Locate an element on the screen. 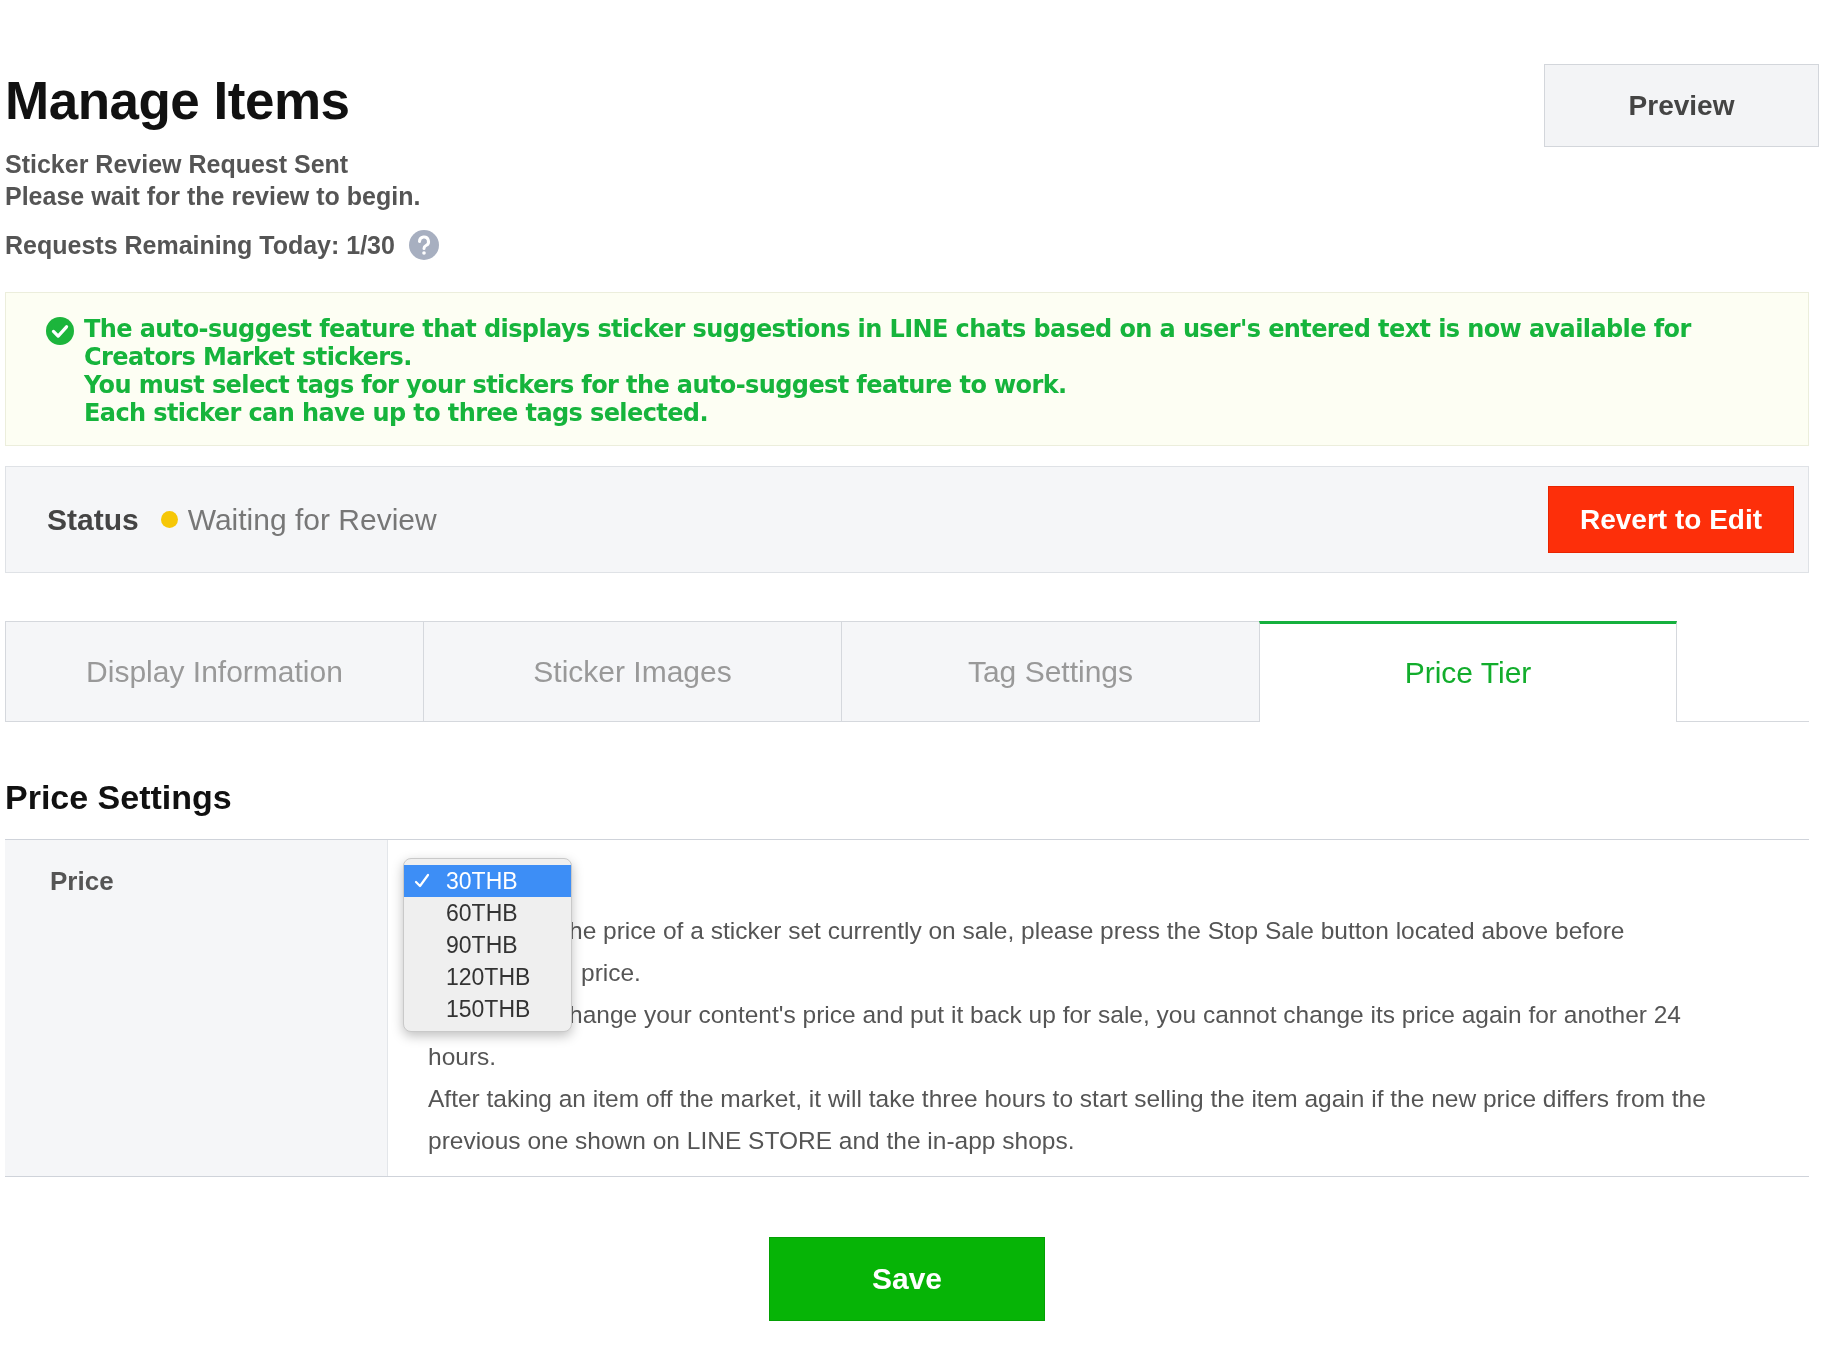 Image resolution: width=1838 pixels, height=1352 pixels. preview-button: Preview is located at coordinates (1681, 105).